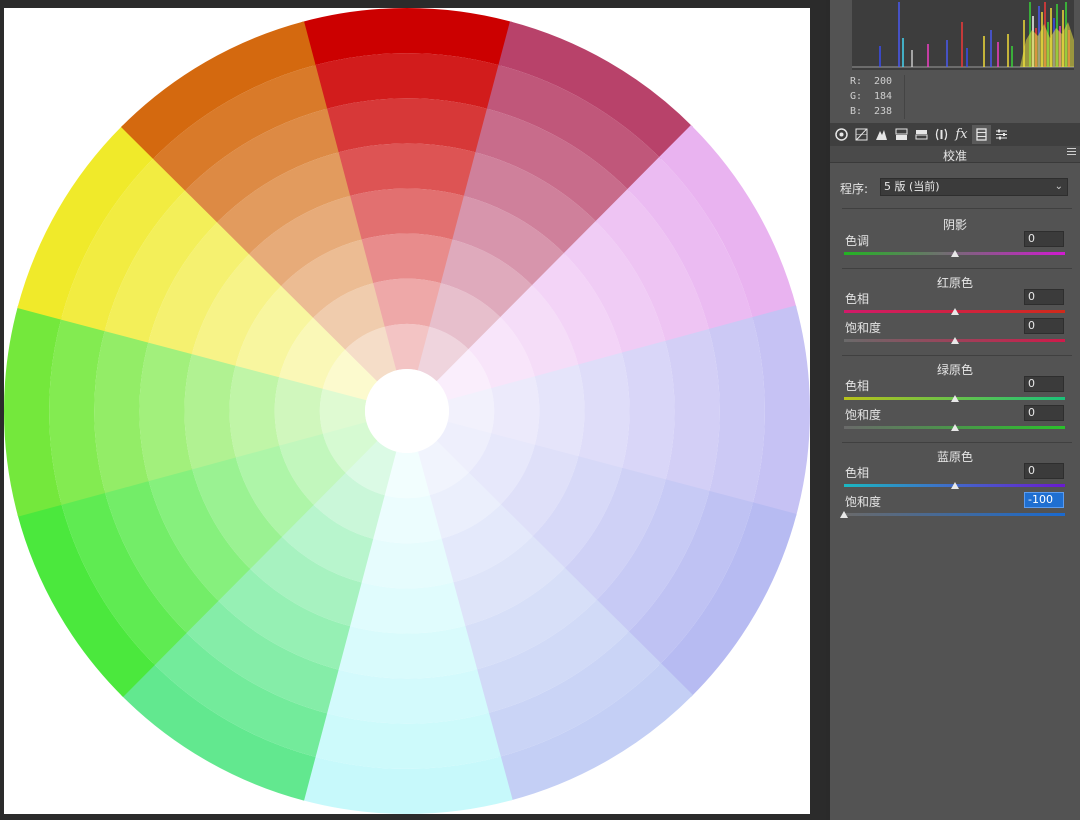 The width and height of the screenshot is (1080, 820). Describe the element at coordinates (857, 473) in the screenshot. I see `blue-hue-label: 色相` at that location.